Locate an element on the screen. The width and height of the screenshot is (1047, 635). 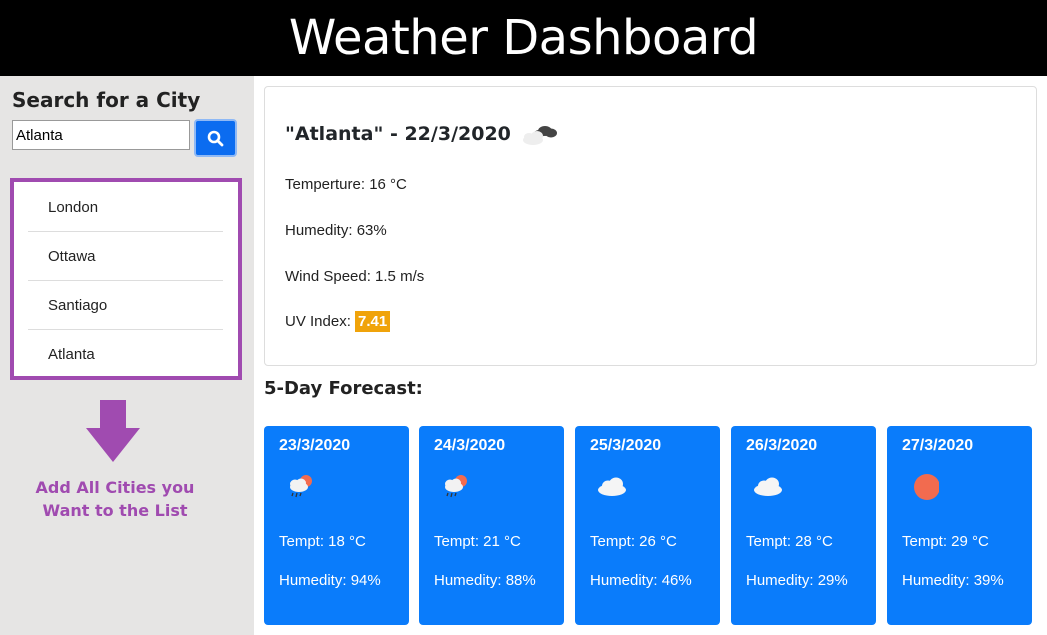
forecast-humidity: Humedity: 29% is located at coordinates (797, 580).